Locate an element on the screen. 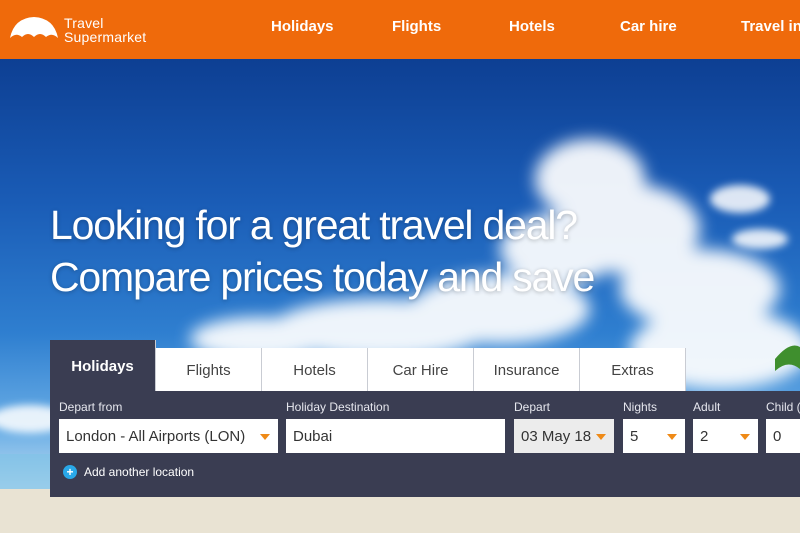 Image resolution: width=800 pixels, height=533 pixels. depart-date-value: 03 May 18 is located at coordinates (556, 436).